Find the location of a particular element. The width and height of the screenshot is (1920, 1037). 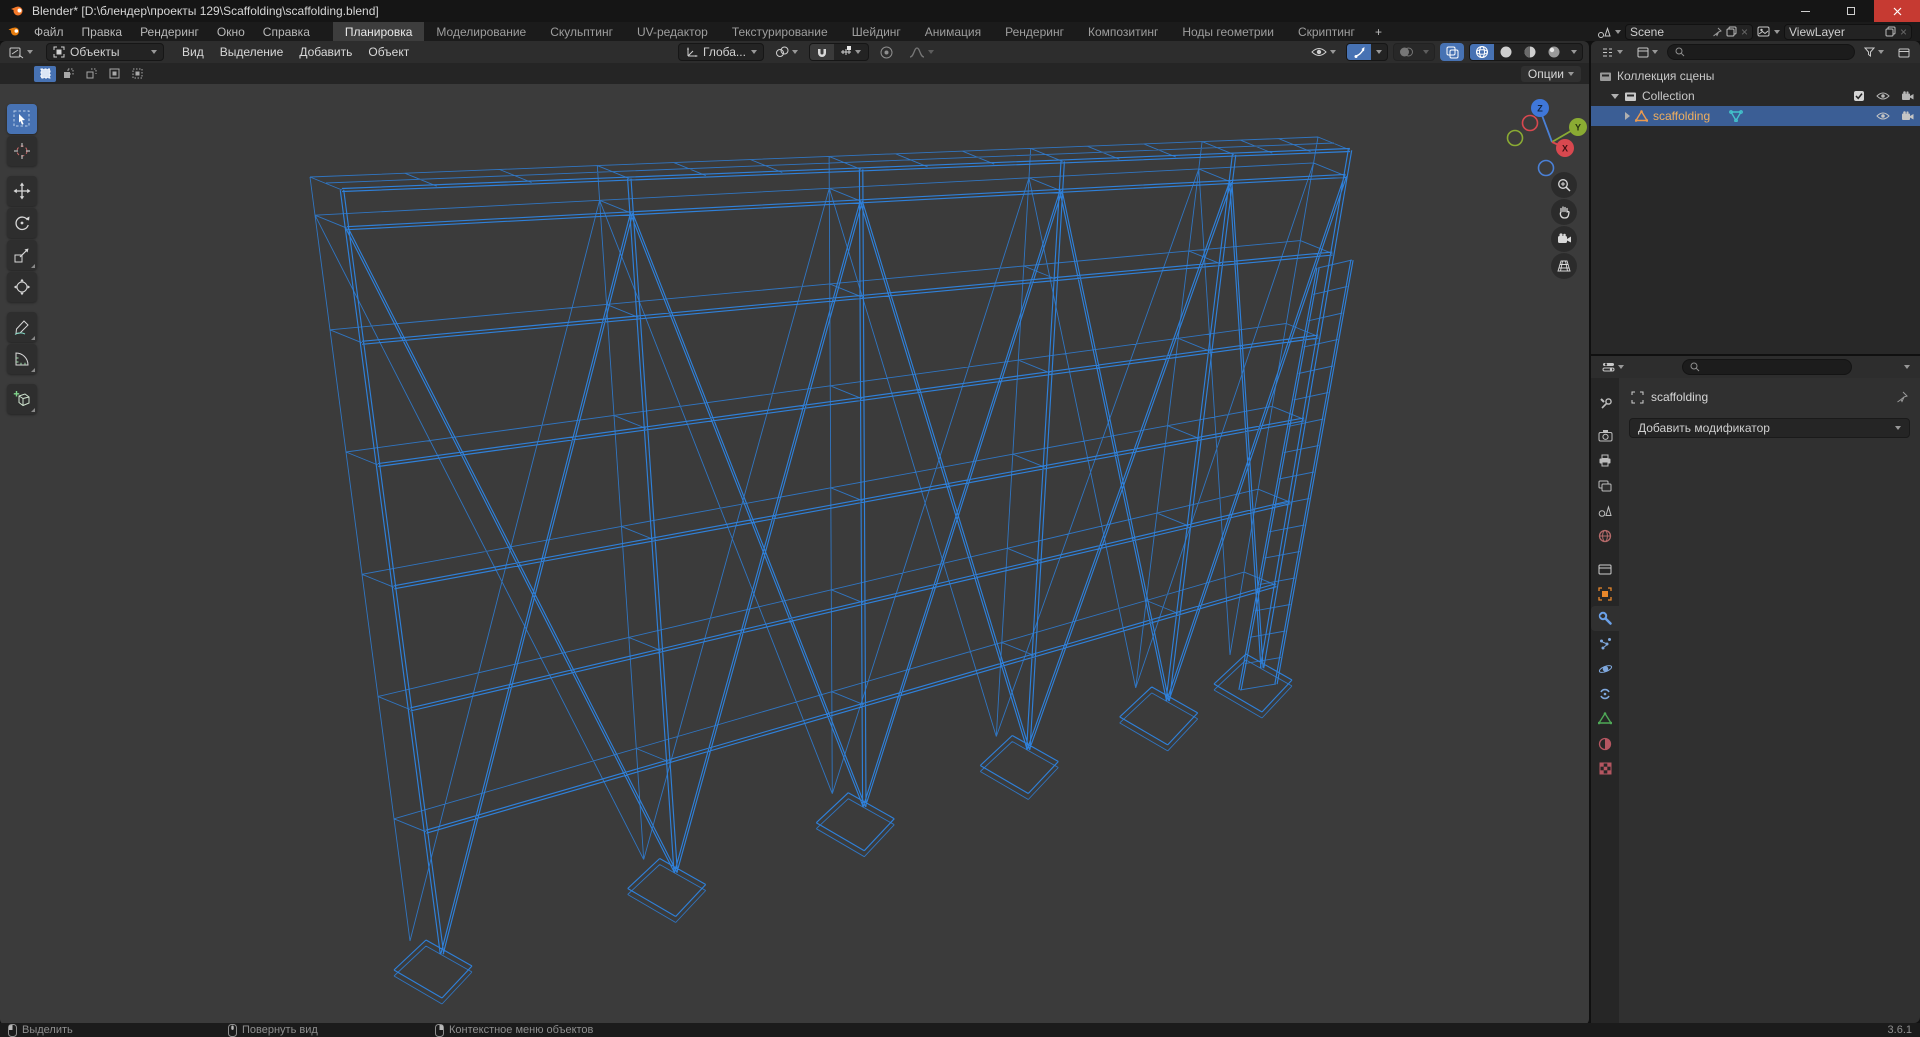

tab-compositing: Композитинг is located at coordinates (1123, 31).